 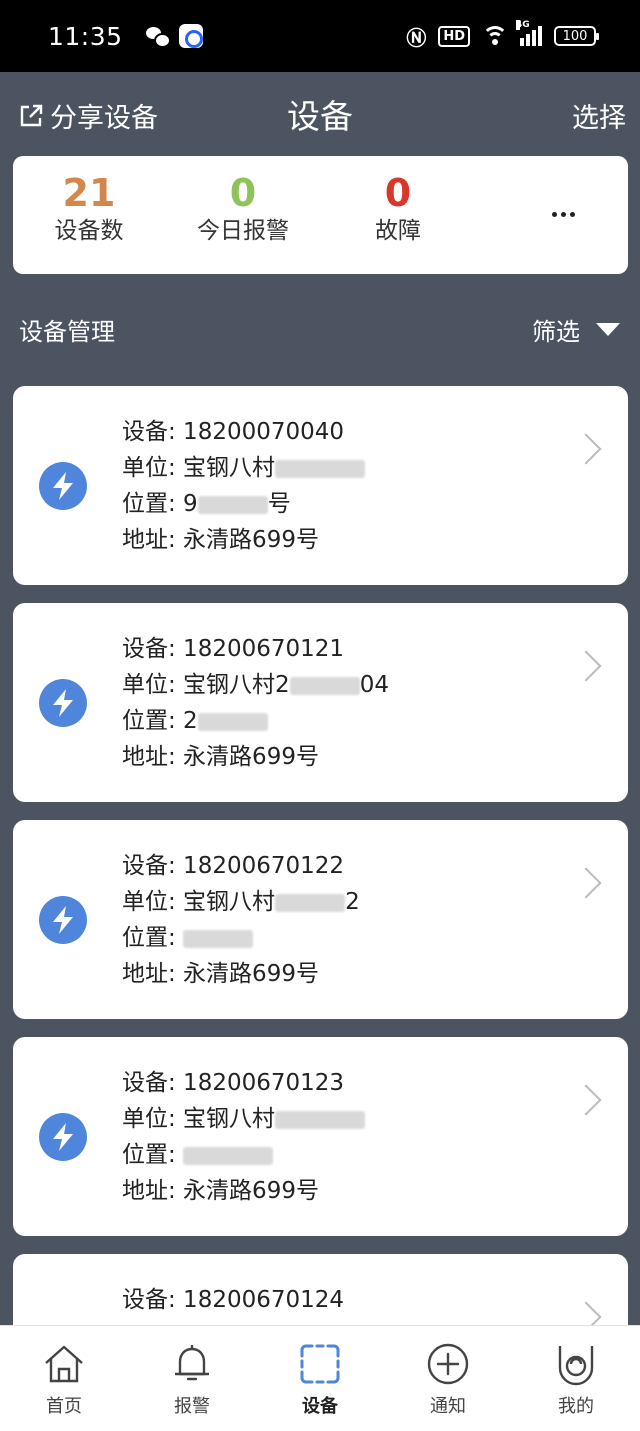 I want to click on tab-home: 首页, so click(x=64, y=1378).